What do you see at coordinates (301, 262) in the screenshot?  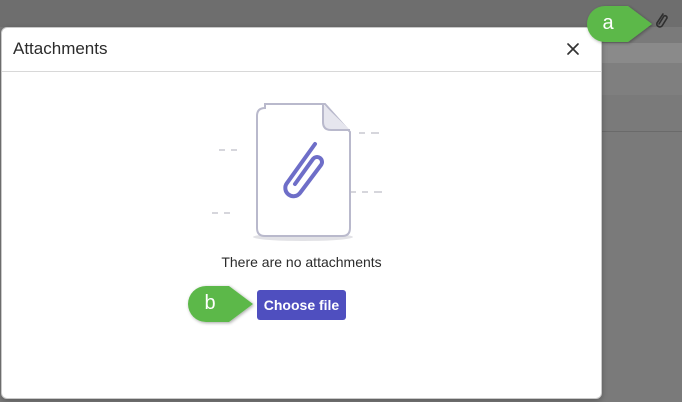 I see `empty-state-message: There are no attachments` at bounding box center [301, 262].